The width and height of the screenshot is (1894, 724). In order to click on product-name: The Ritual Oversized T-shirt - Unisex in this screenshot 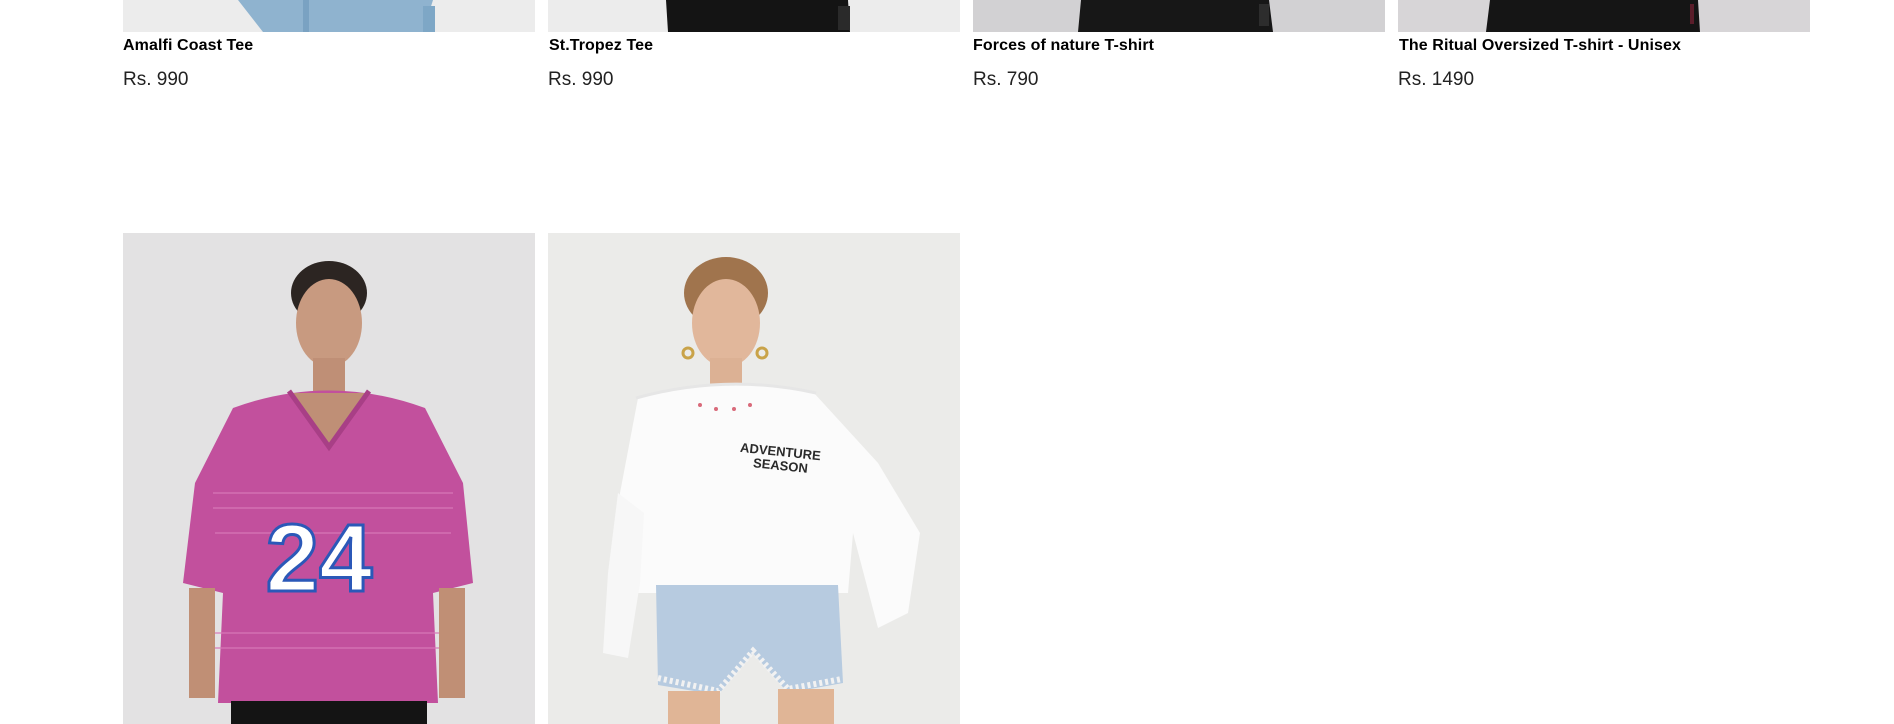, I will do `click(1540, 46)`.